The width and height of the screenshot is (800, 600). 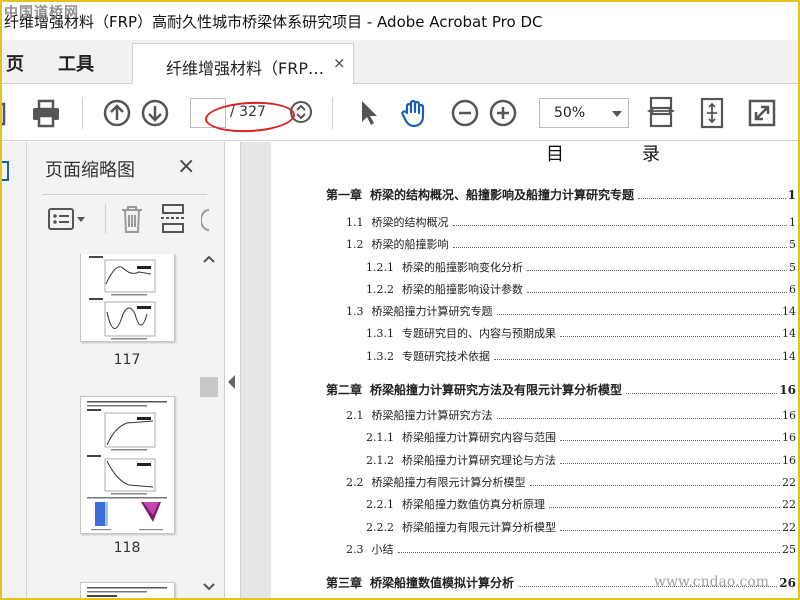 I want to click on toc-entry-number: 1.2.1, so click(x=380, y=267).